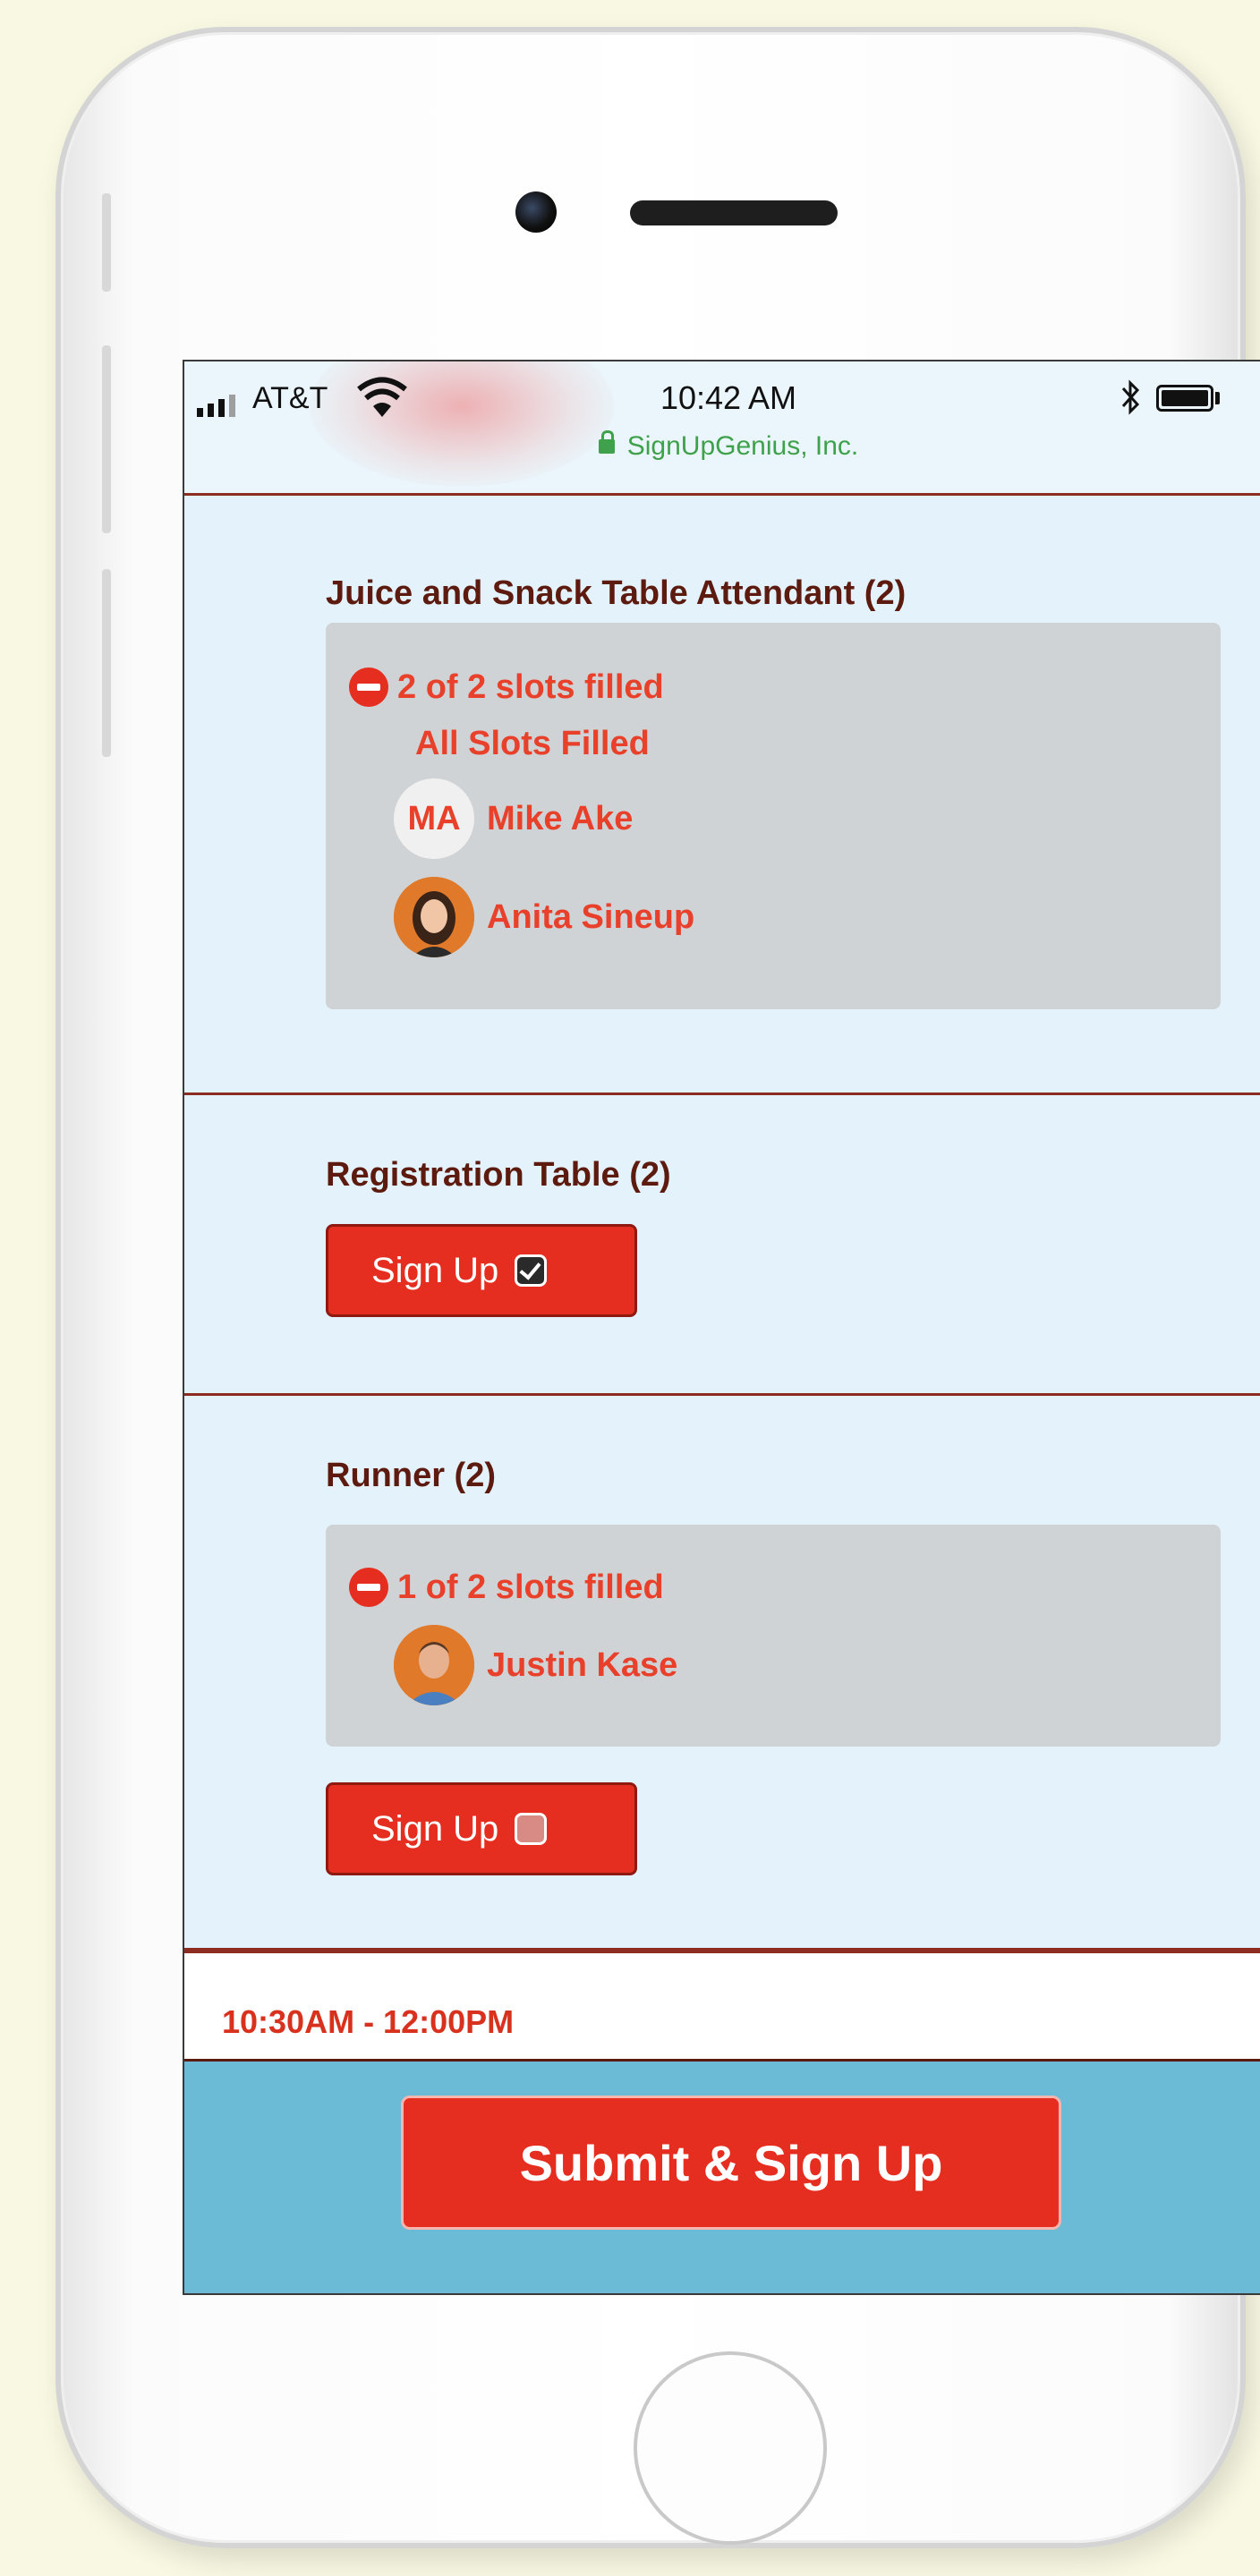 The height and width of the screenshot is (2576, 1260). I want to click on filled-slots-box: 1 of 2 slots filled Justin Kase, so click(774, 1636).